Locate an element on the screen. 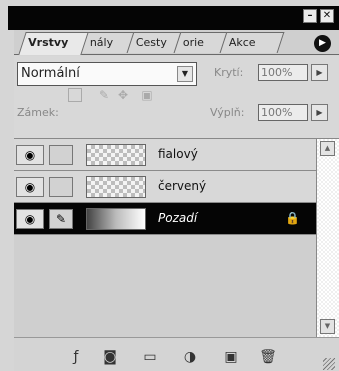 The width and height of the screenshot is (339, 371). tab-actions: Akce is located at coordinates (252, 42).